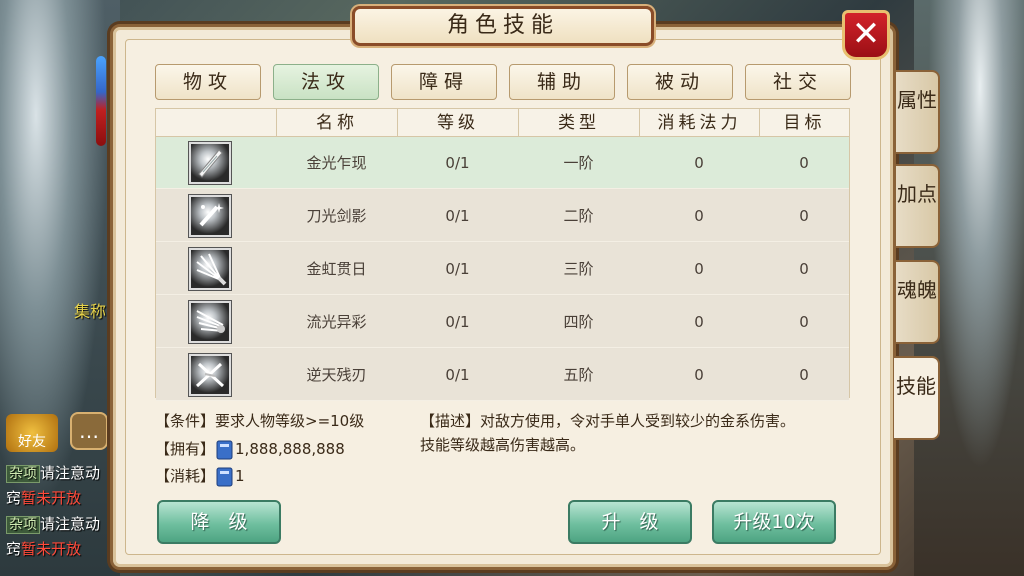 This screenshot has width=1024, height=576. I want to click on table-header: 名称 等级 类型 消耗法力 目标, so click(502, 123).